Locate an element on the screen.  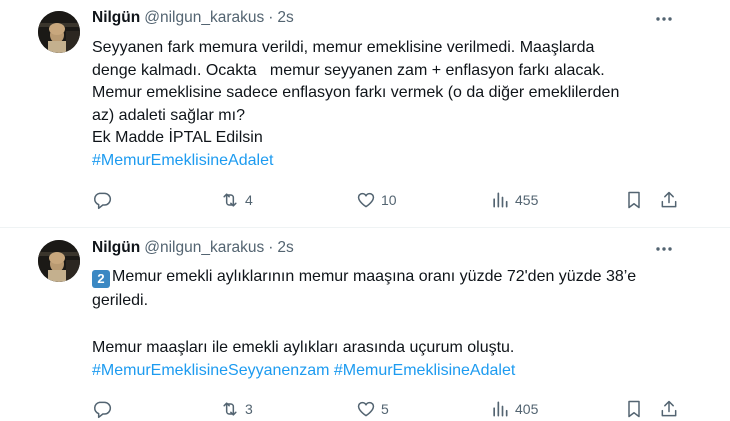
view-count: 405 is located at coordinates (527, 409).